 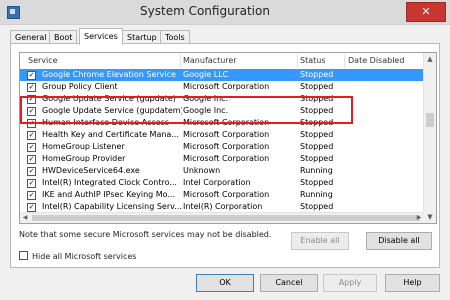 What do you see at coordinates (205, 11) in the screenshot?
I see `window-title: System Configuration` at bounding box center [205, 11].